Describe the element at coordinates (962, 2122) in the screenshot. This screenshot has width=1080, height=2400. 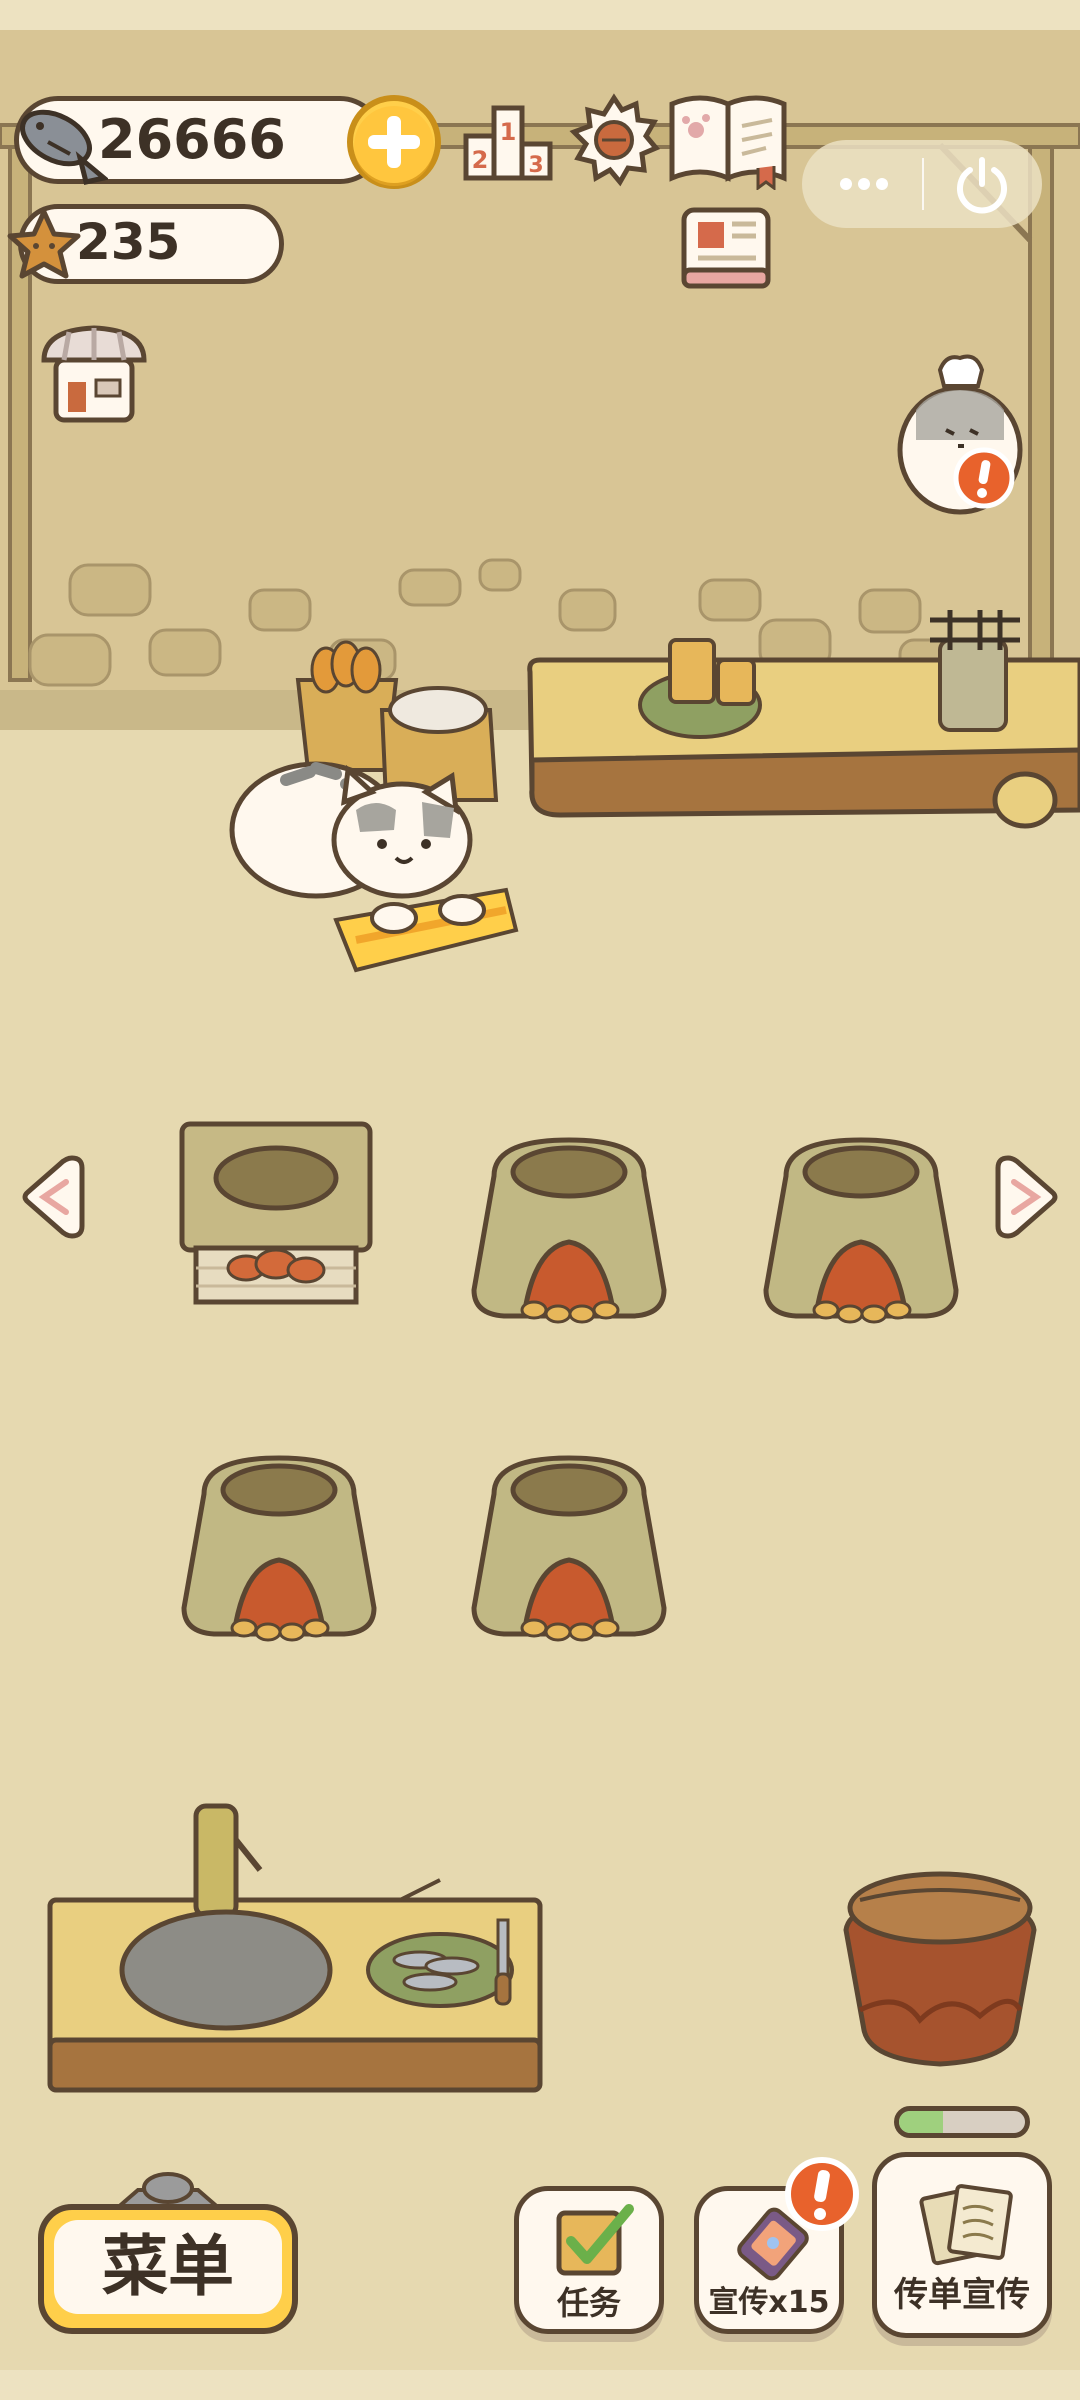
I see `flyer-progress-bar` at that location.